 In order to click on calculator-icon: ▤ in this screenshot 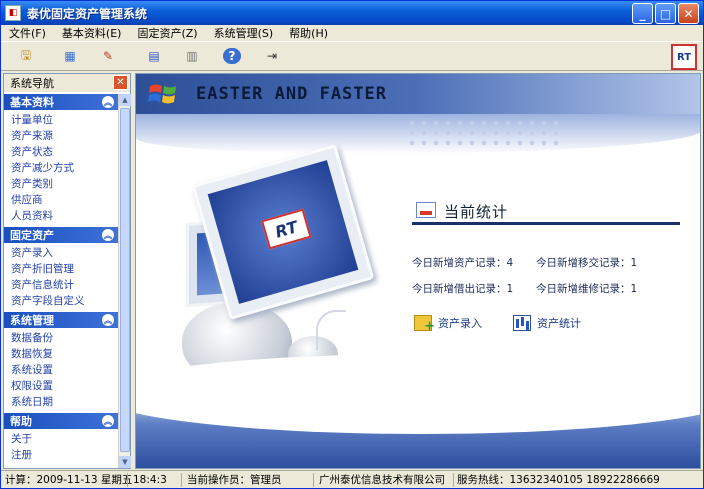, I will do `click(154, 56)`.